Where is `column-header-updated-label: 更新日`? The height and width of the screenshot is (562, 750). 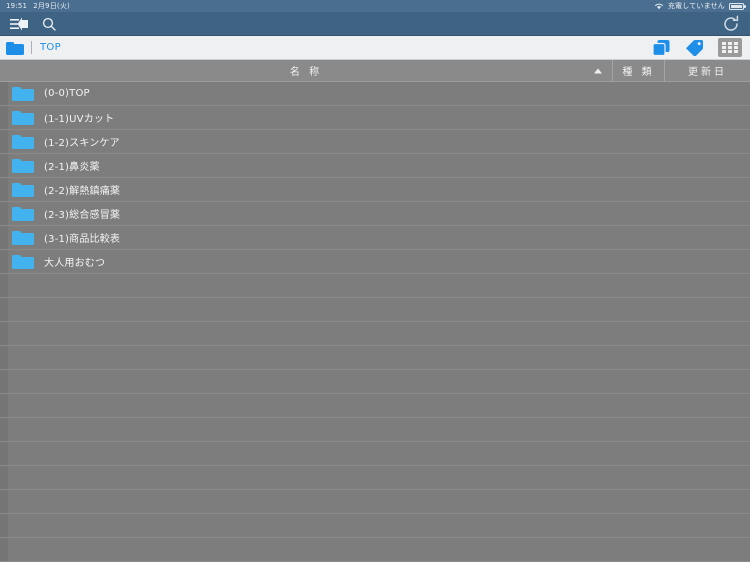 column-header-updated-label: 更新日 is located at coordinates (707, 72).